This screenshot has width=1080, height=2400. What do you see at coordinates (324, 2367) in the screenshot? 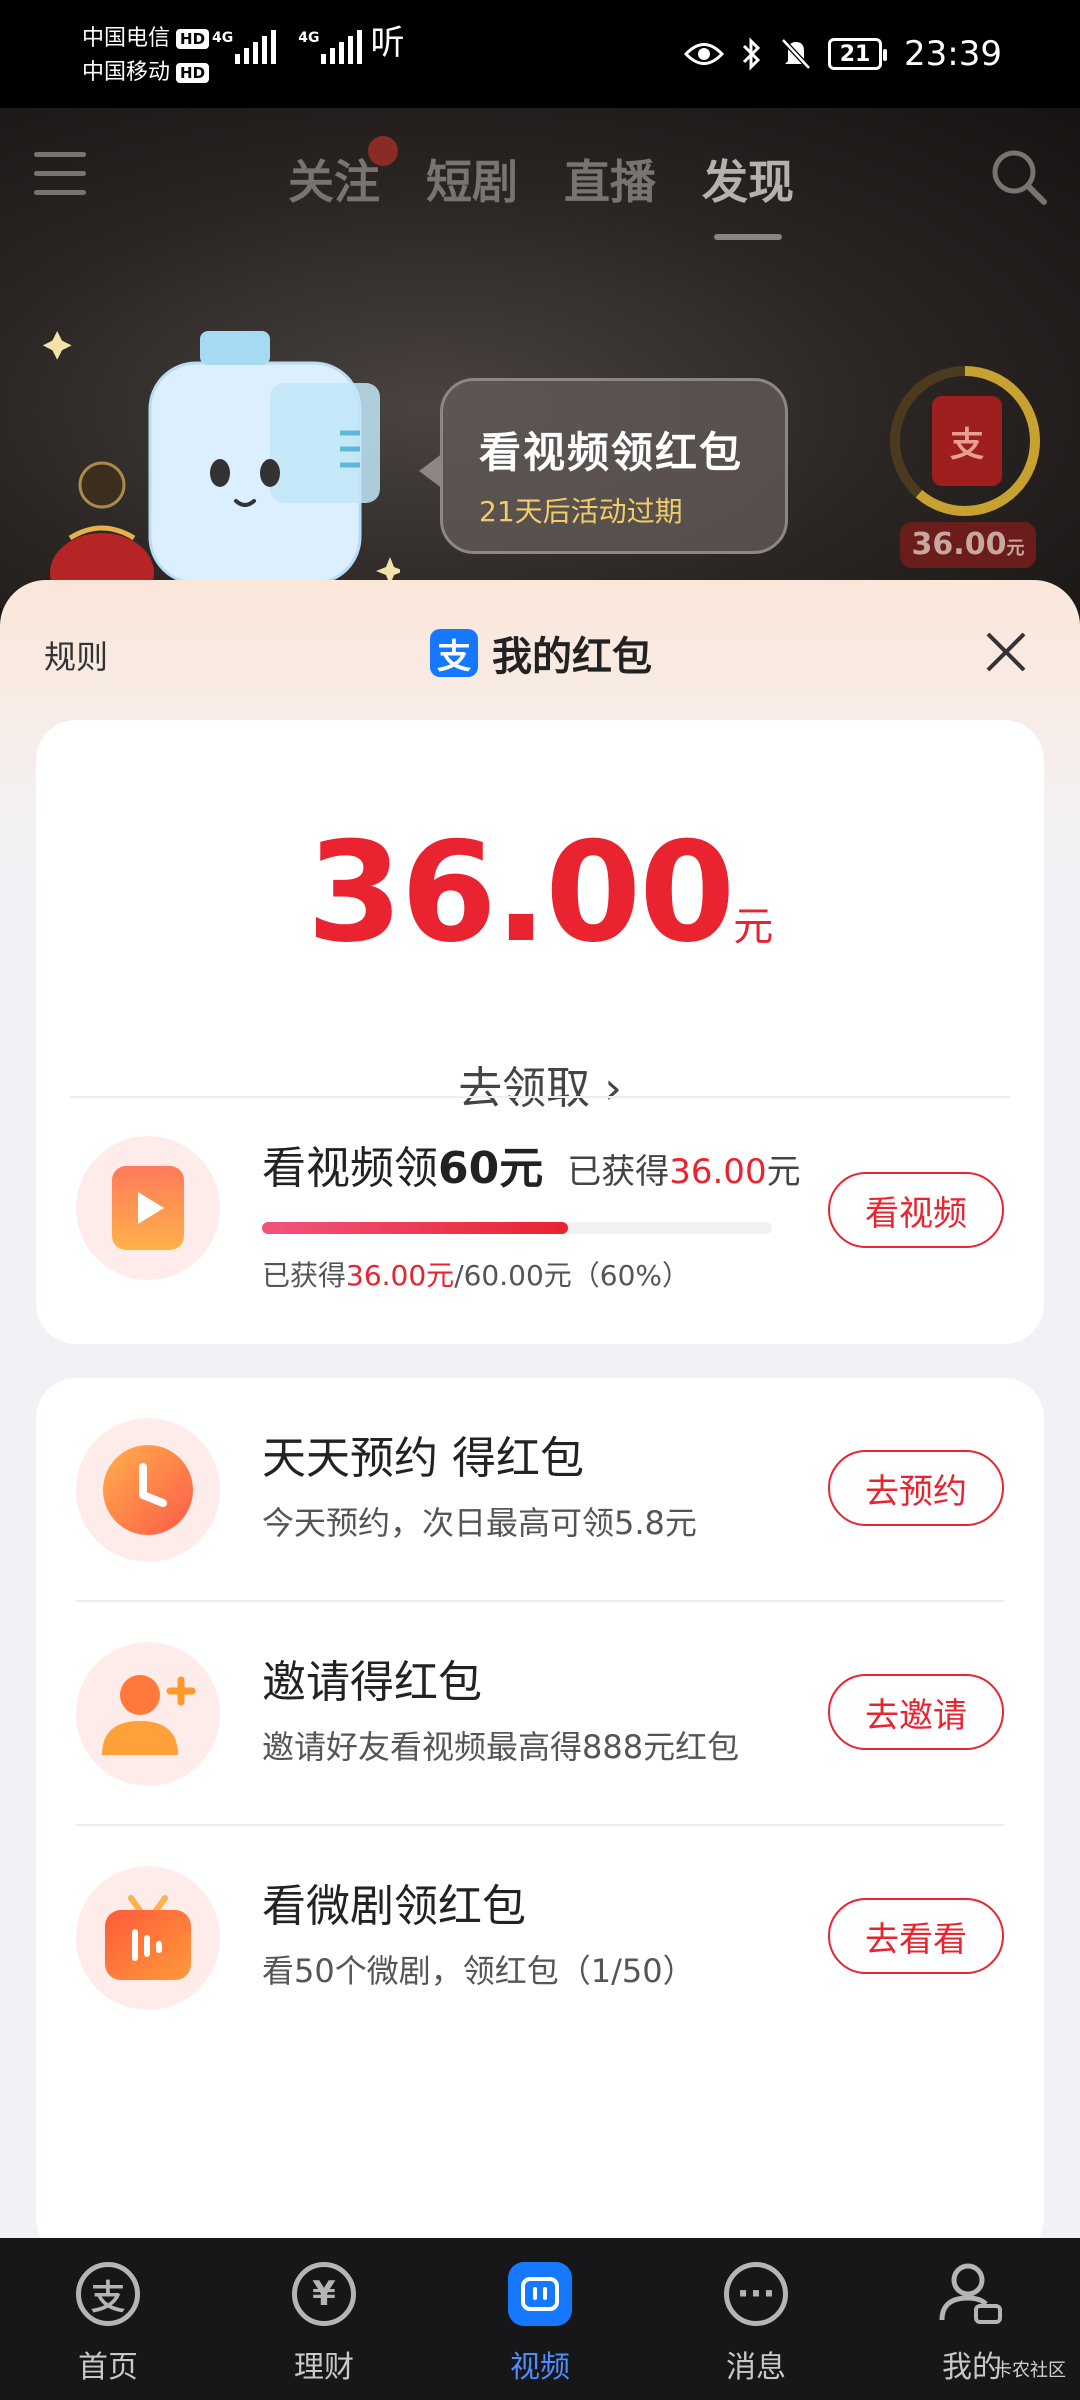
I see `tab-wealth-label: 理财` at bounding box center [324, 2367].